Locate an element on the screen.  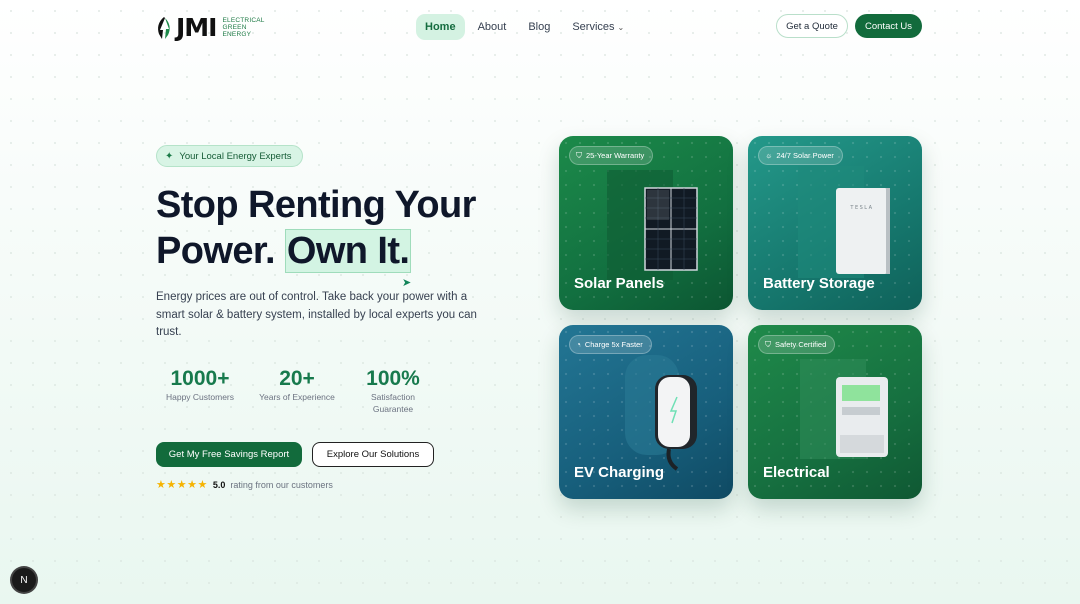
card-title: Electrical is located at coordinates (796, 472).